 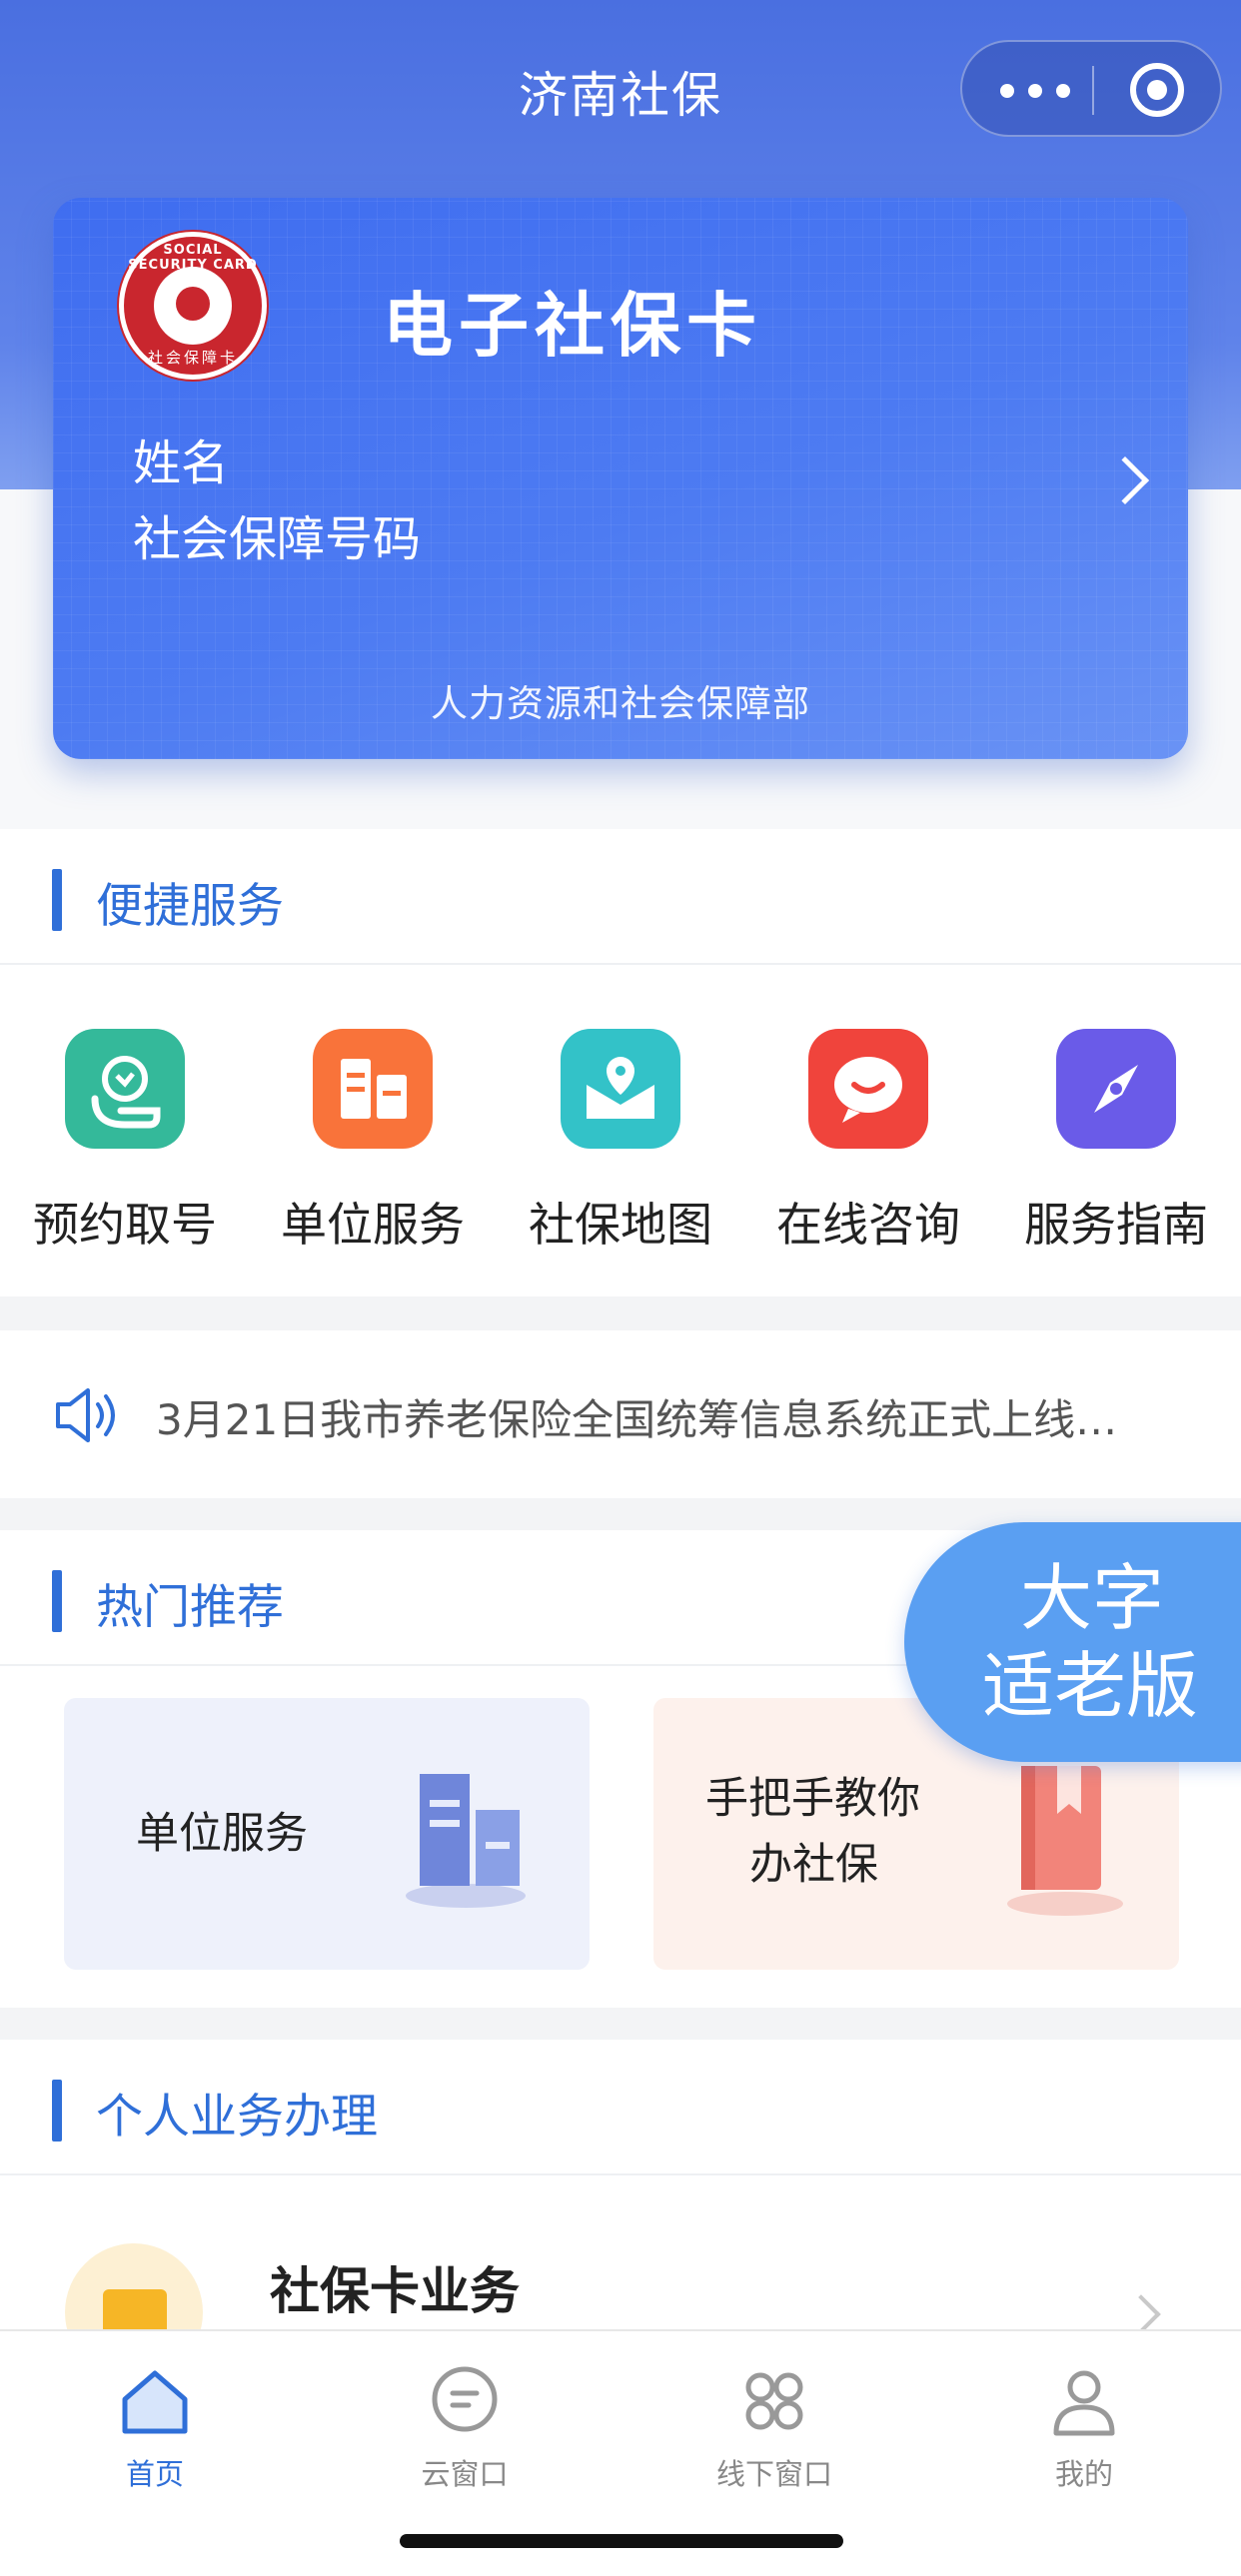 I want to click on elder-mode-button: 大字 适老版, so click(x=1072, y=1642).